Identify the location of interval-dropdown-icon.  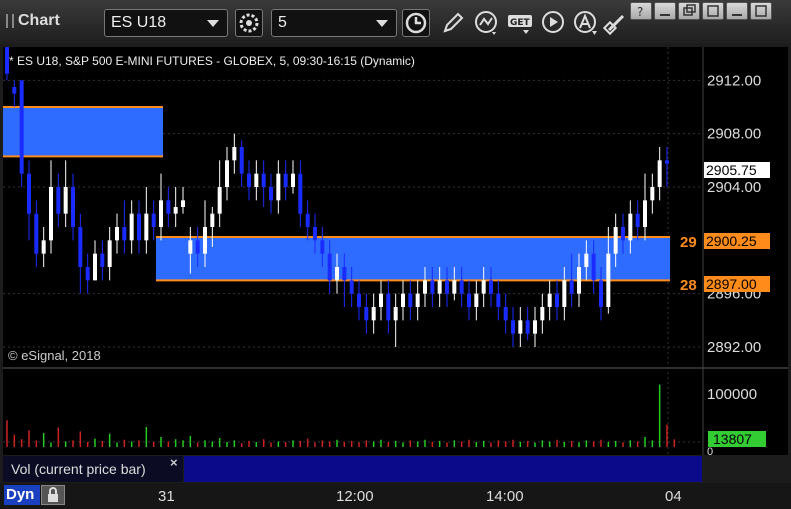
(382, 23).